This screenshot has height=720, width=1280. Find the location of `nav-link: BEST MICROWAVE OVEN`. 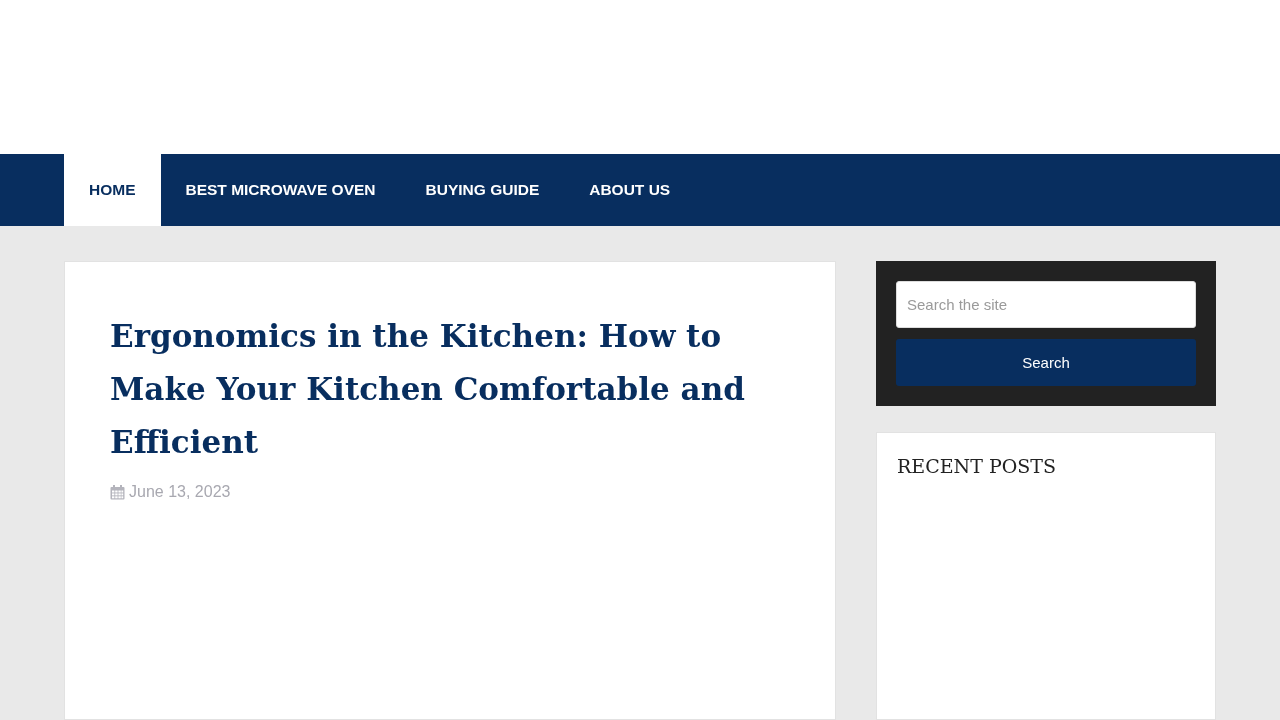

nav-link: BEST MICROWAVE OVEN is located at coordinates (280, 190).